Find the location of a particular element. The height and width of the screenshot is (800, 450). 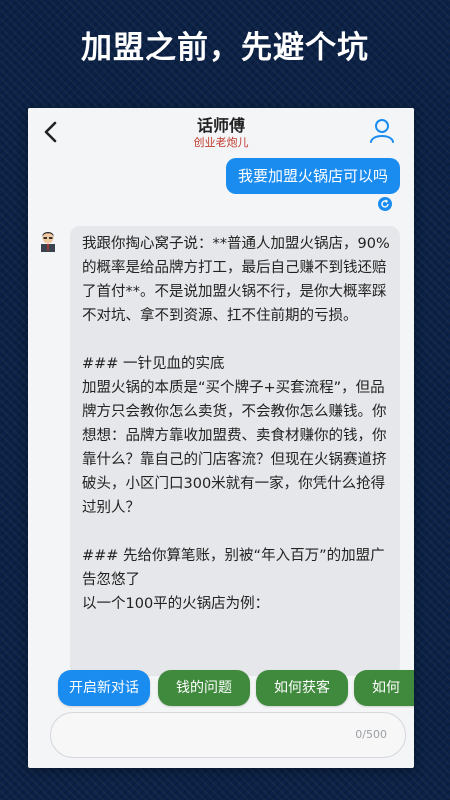

quick-reply-bar: 开启新对话 钱的问题 如何获客 如何 is located at coordinates (221, 688).